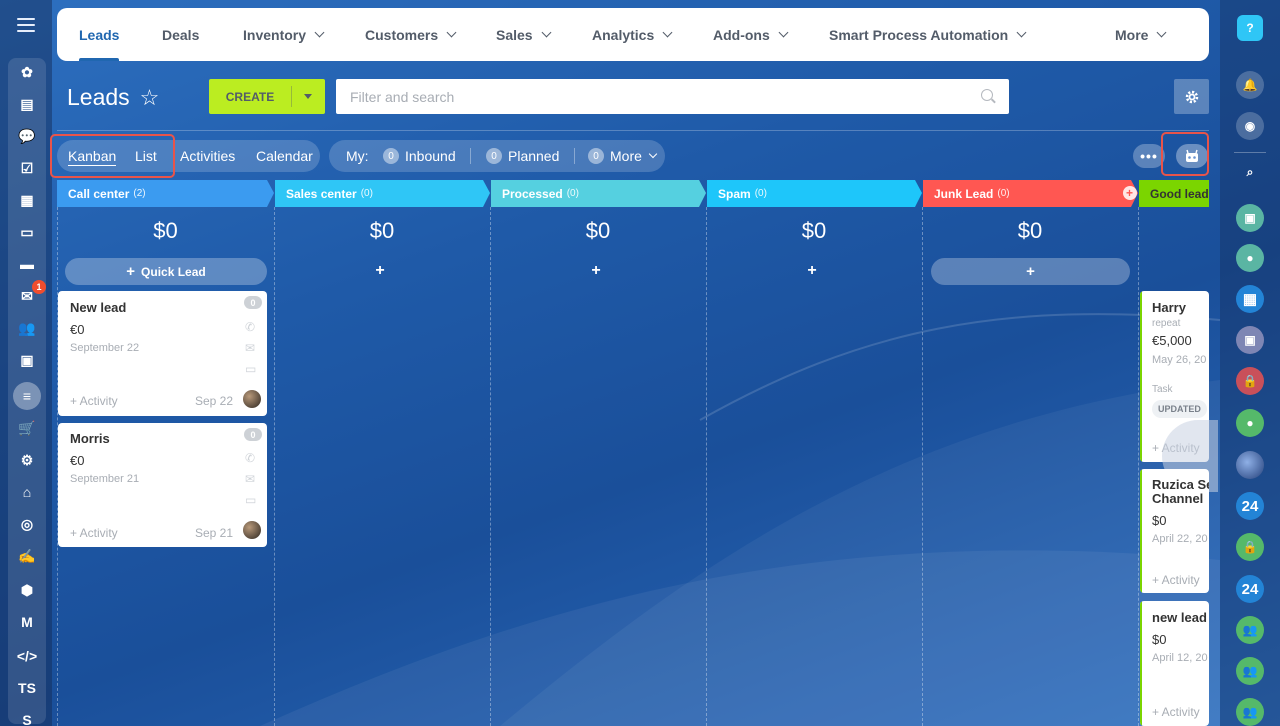 Image resolution: width=1280 pixels, height=726 pixels. What do you see at coordinates (27, 200) in the screenshot?
I see `calendar-icon: ▦` at bounding box center [27, 200].